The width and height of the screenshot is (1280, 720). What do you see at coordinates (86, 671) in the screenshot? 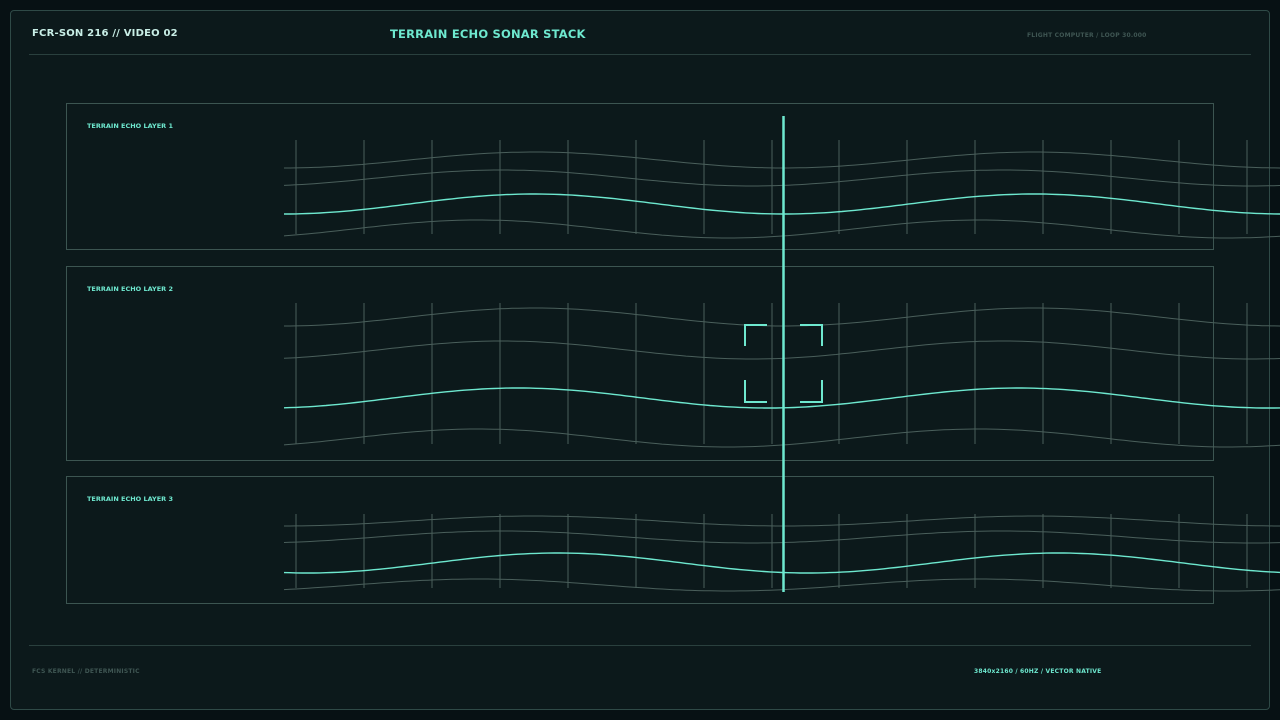
I see `footer-kernel-status: FCS KERNEL // DETERMINISTIC` at bounding box center [86, 671].